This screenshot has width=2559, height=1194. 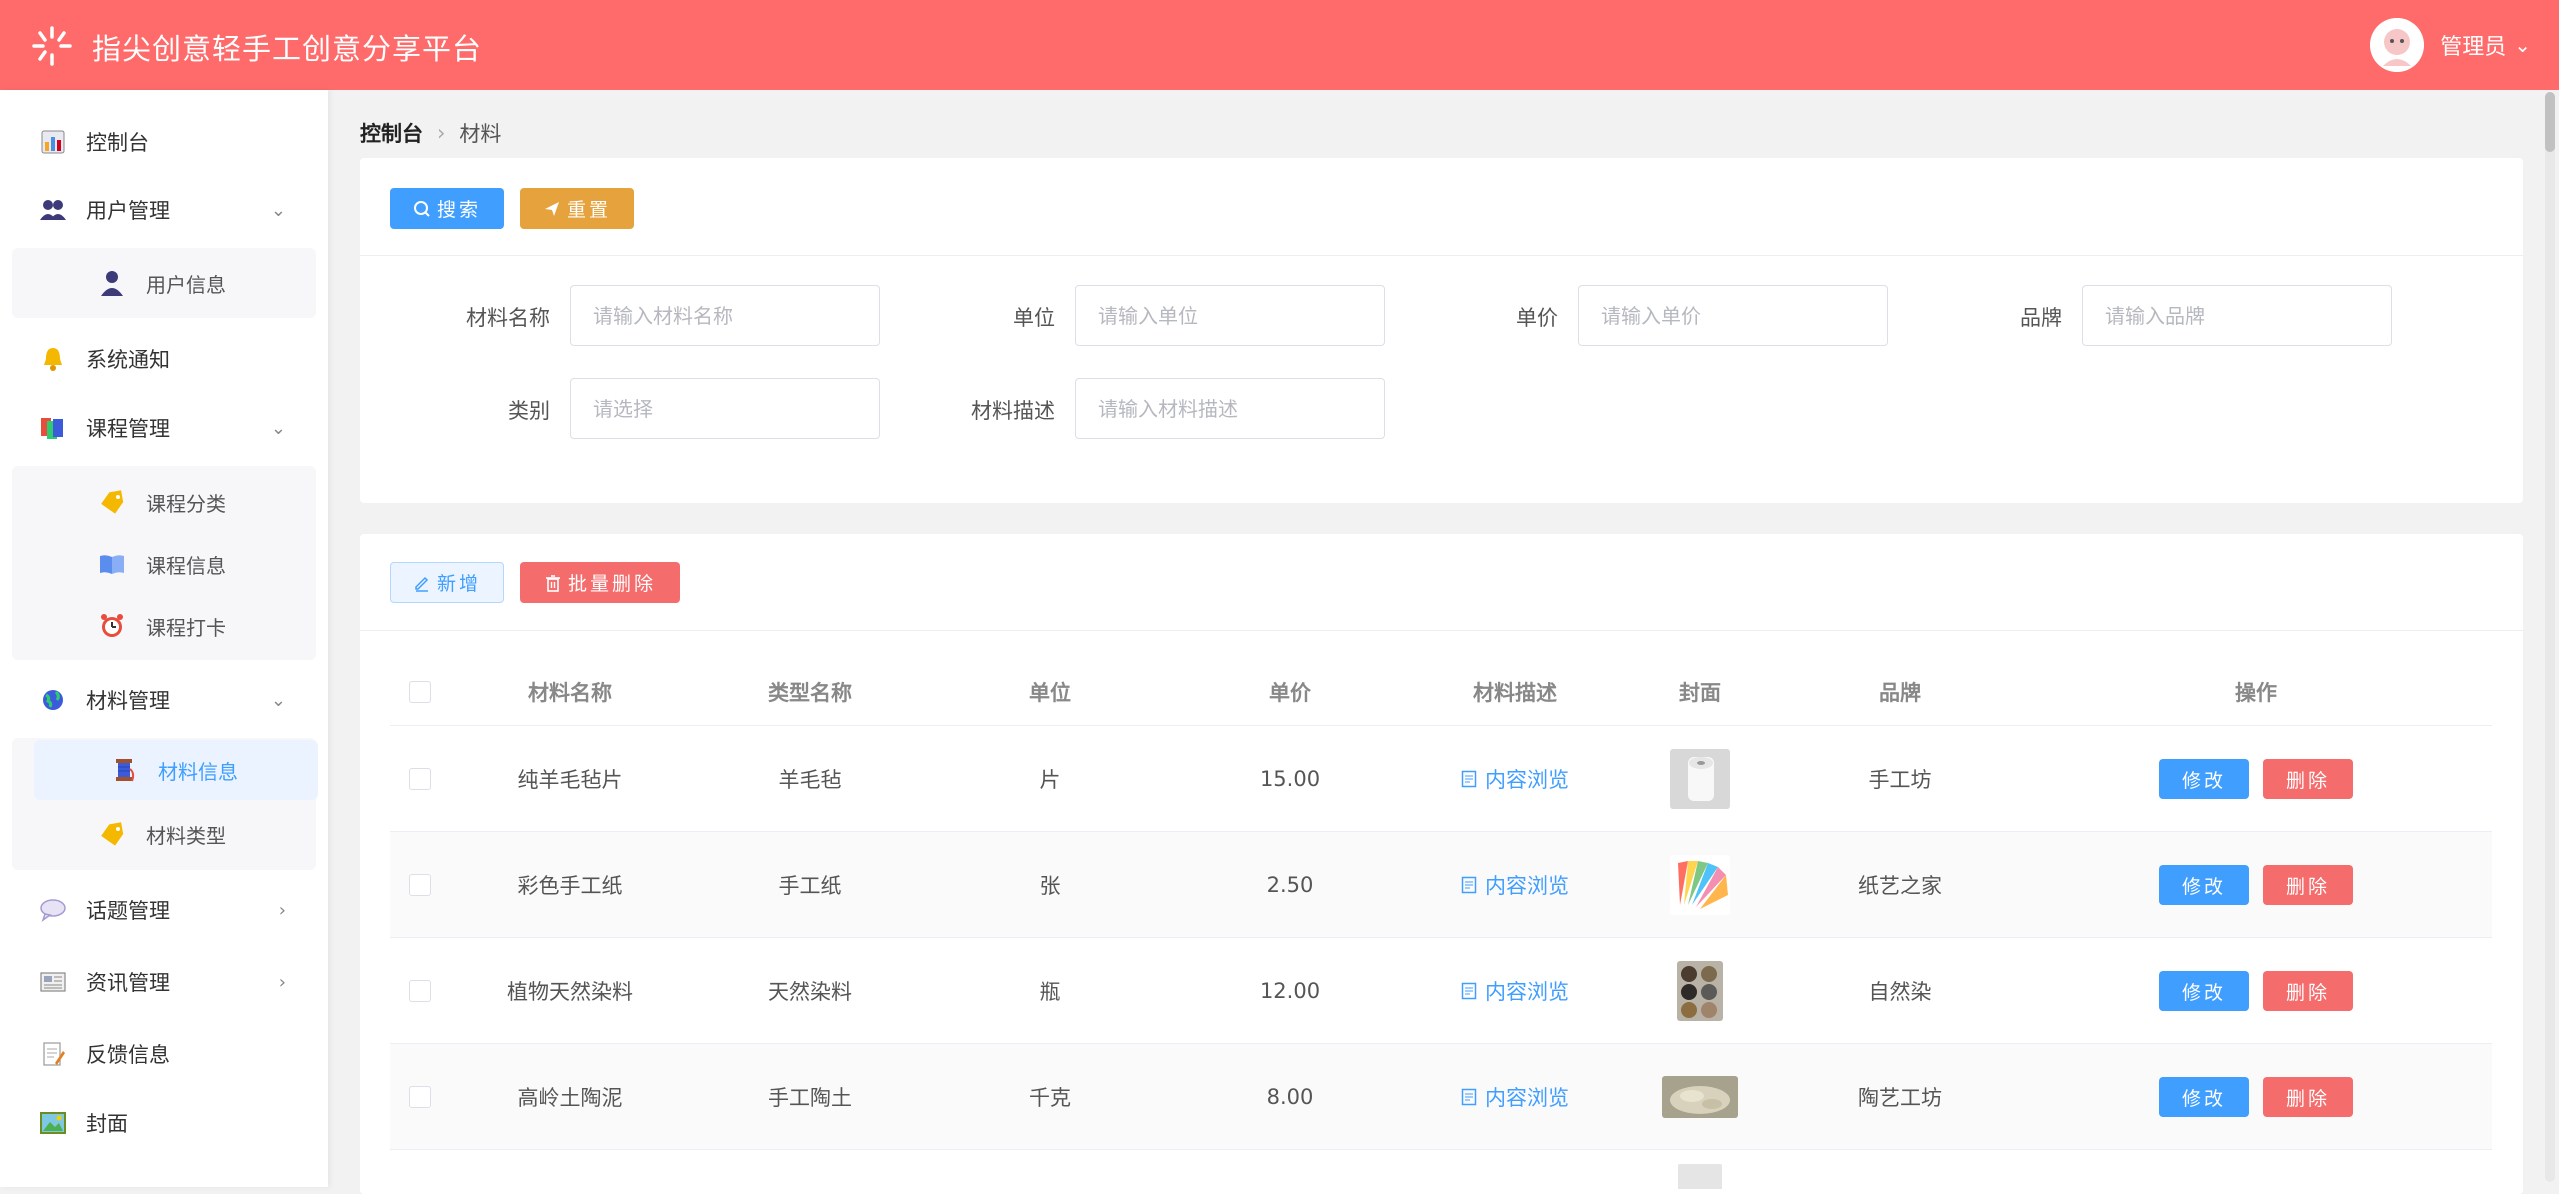 I want to click on sidebar-item-material-management: 材料管理 ⌄, so click(x=164, y=700).